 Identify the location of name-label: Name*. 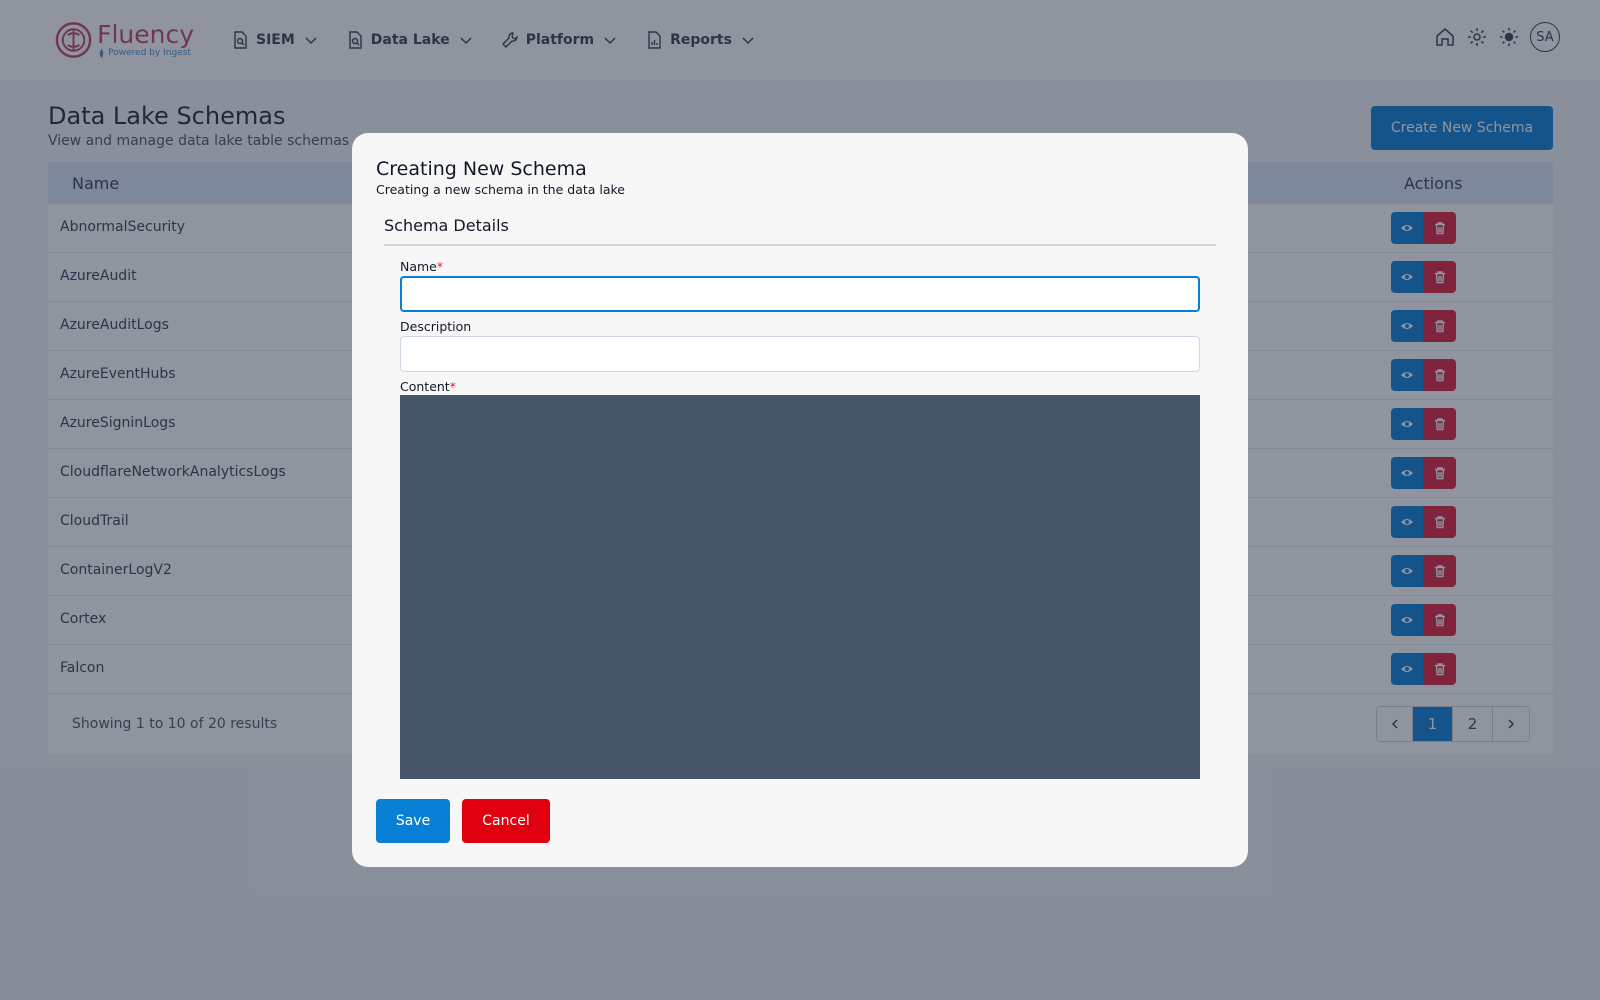
(422, 266).